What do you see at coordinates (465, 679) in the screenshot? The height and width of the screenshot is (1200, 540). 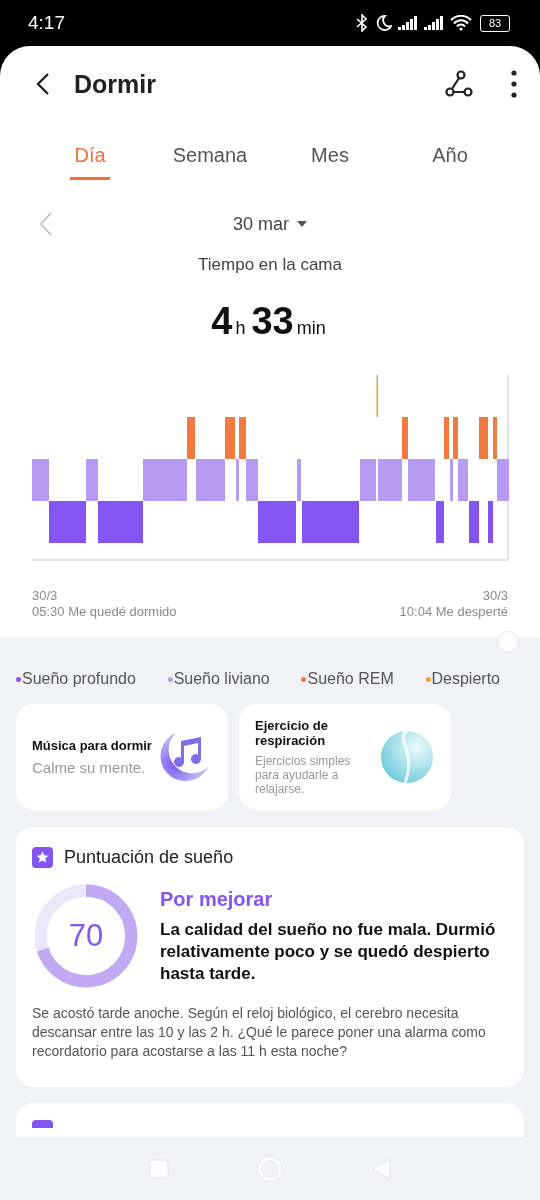 I see `legend-label: Despierto` at bounding box center [465, 679].